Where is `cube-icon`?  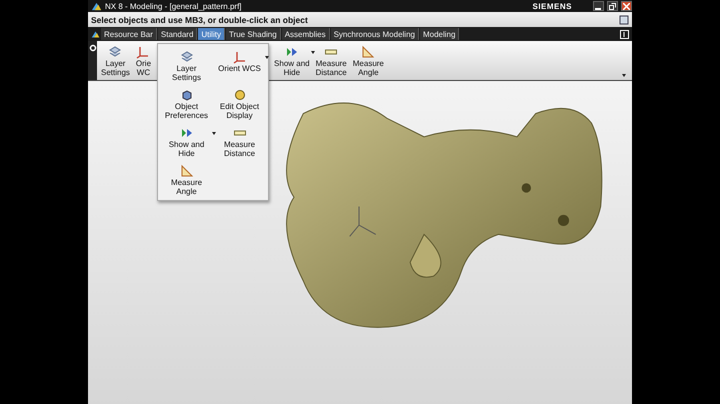
cube-icon is located at coordinates (187, 95).